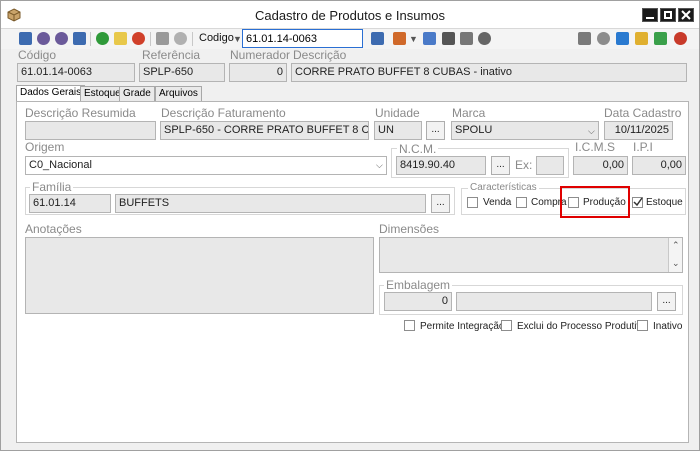  What do you see at coordinates (206, 165) in the screenshot?
I see `origem-dropdown: C0_Nacional` at bounding box center [206, 165].